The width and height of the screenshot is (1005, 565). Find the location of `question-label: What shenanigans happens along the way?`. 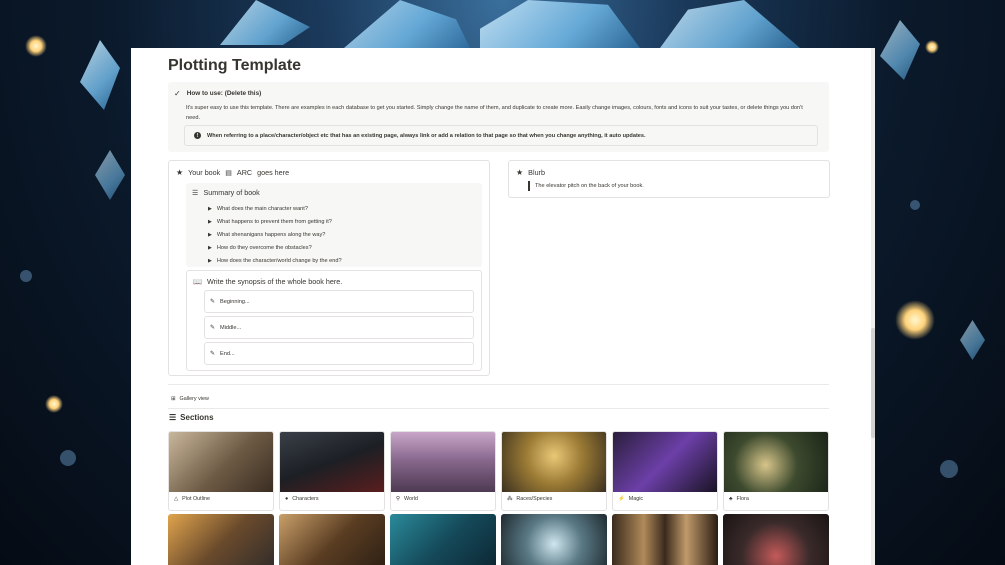

question-label: What shenanigans happens along the way? is located at coordinates (271, 235).